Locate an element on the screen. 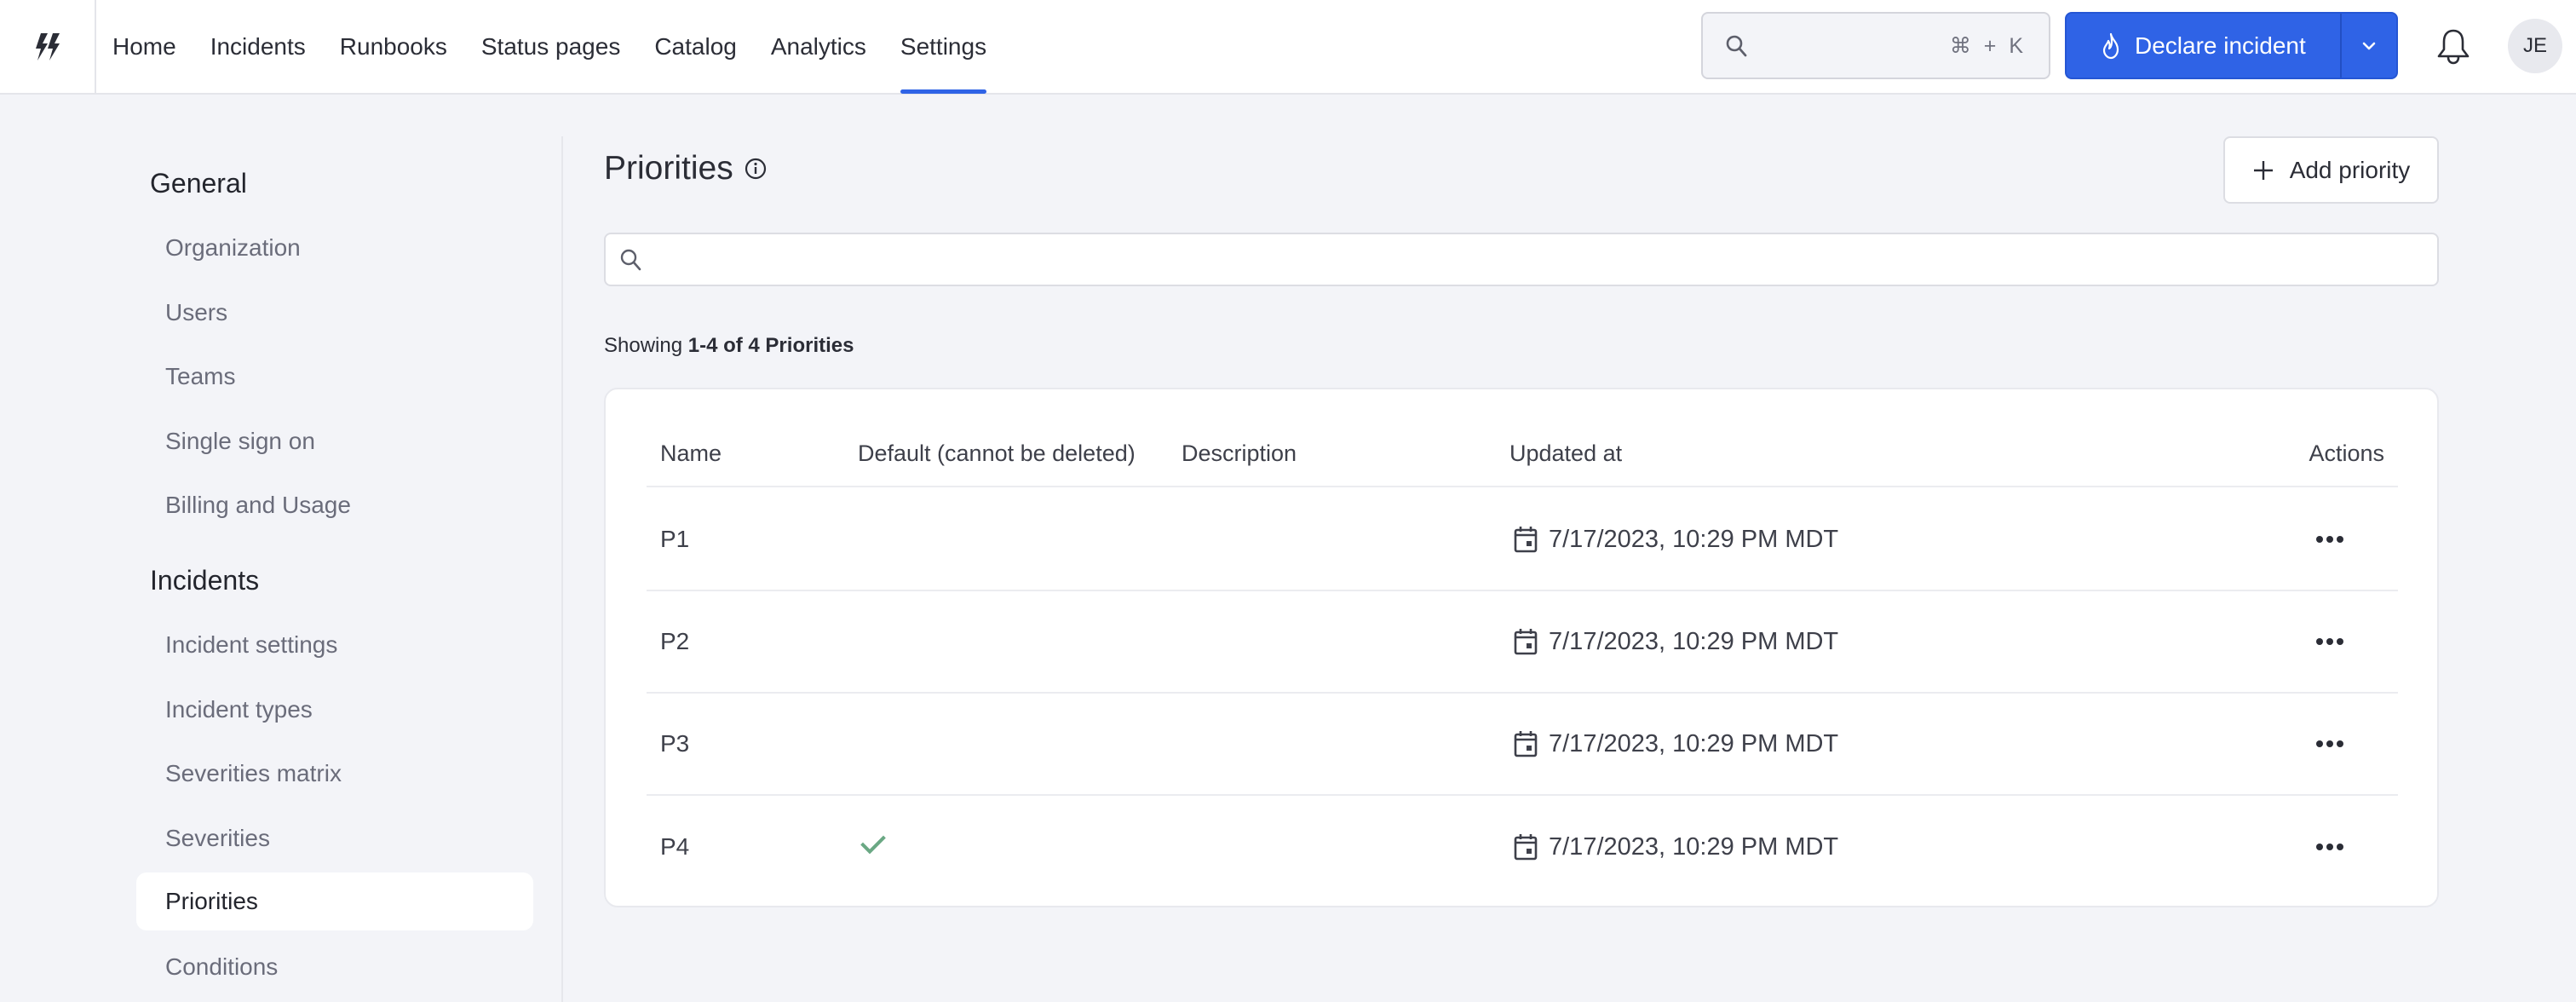 The image size is (2576, 1002). avatar-initials: JE is located at coordinates (2535, 45).